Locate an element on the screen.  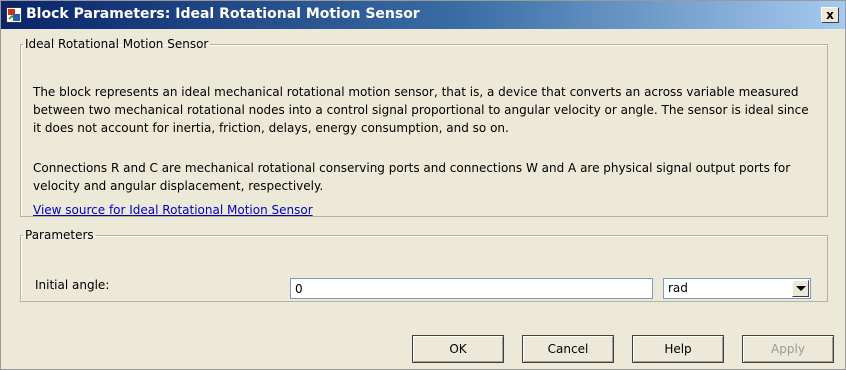
parameters-group-title: Parameters is located at coordinates (59, 235).